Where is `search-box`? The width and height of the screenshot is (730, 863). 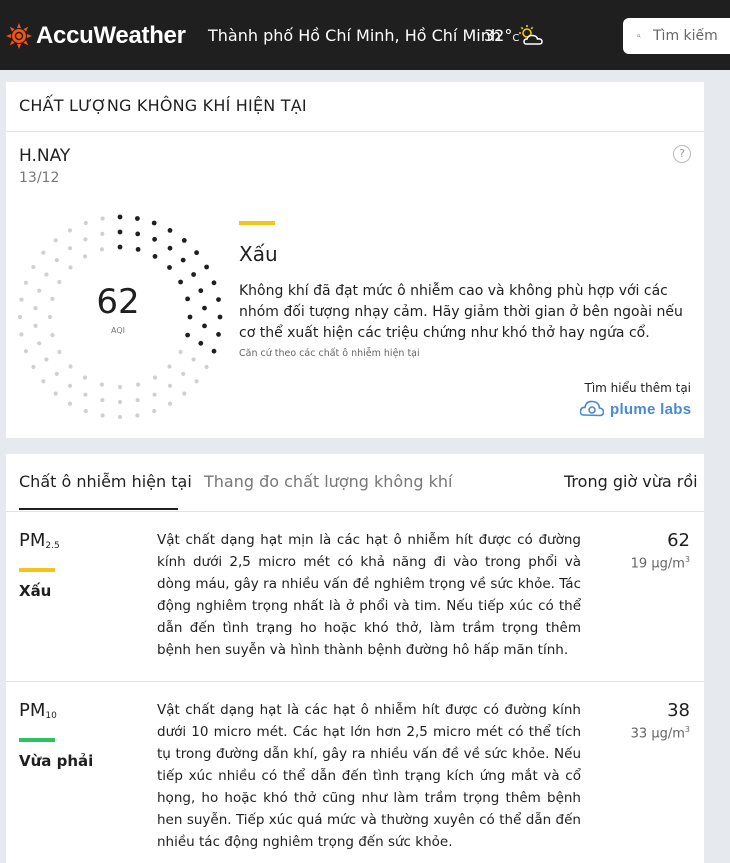 search-box is located at coordinates (676, 36).